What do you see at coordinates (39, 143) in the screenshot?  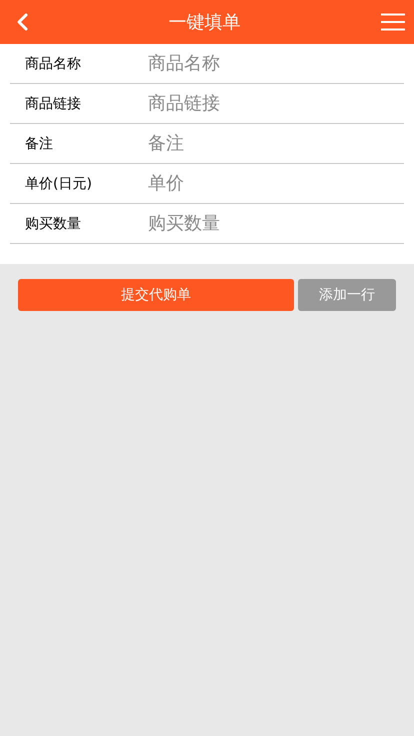 I see `field-label: 备注` at bounding box center [39, 143].